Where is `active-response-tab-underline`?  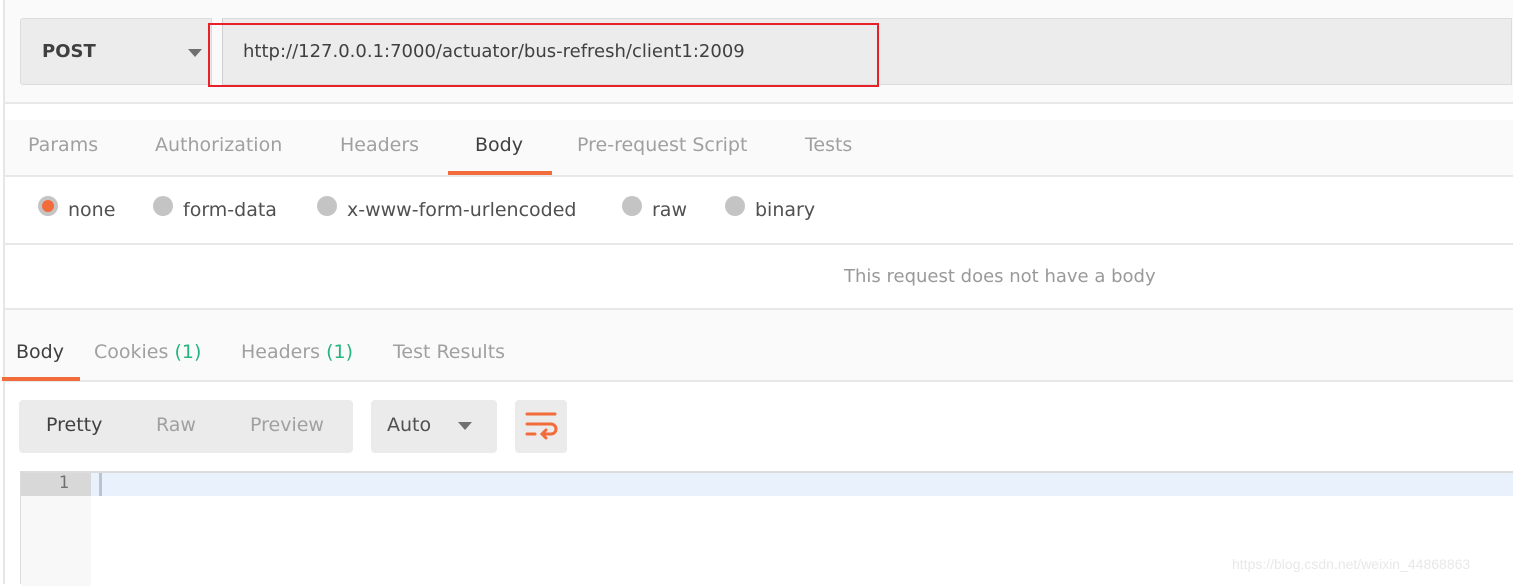
active-response-tab-underline is located at coordinates (41, 379).